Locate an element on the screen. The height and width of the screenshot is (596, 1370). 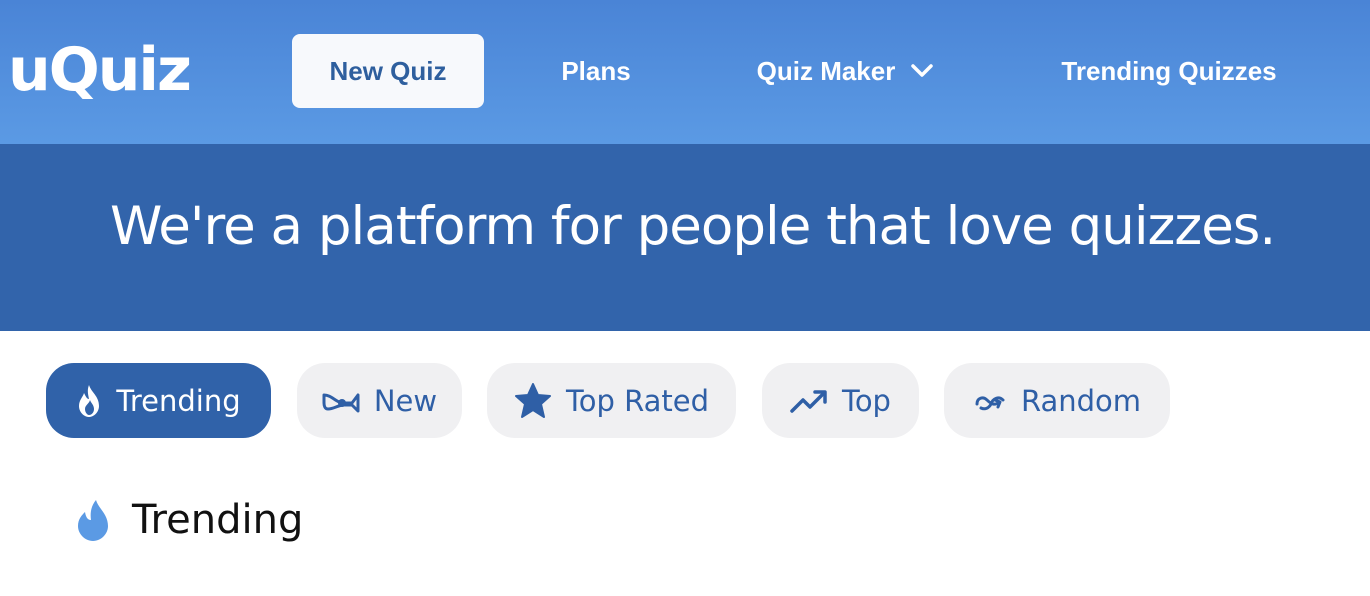
new-quiz-button: New Quiz is located at coordinates (388, 71).